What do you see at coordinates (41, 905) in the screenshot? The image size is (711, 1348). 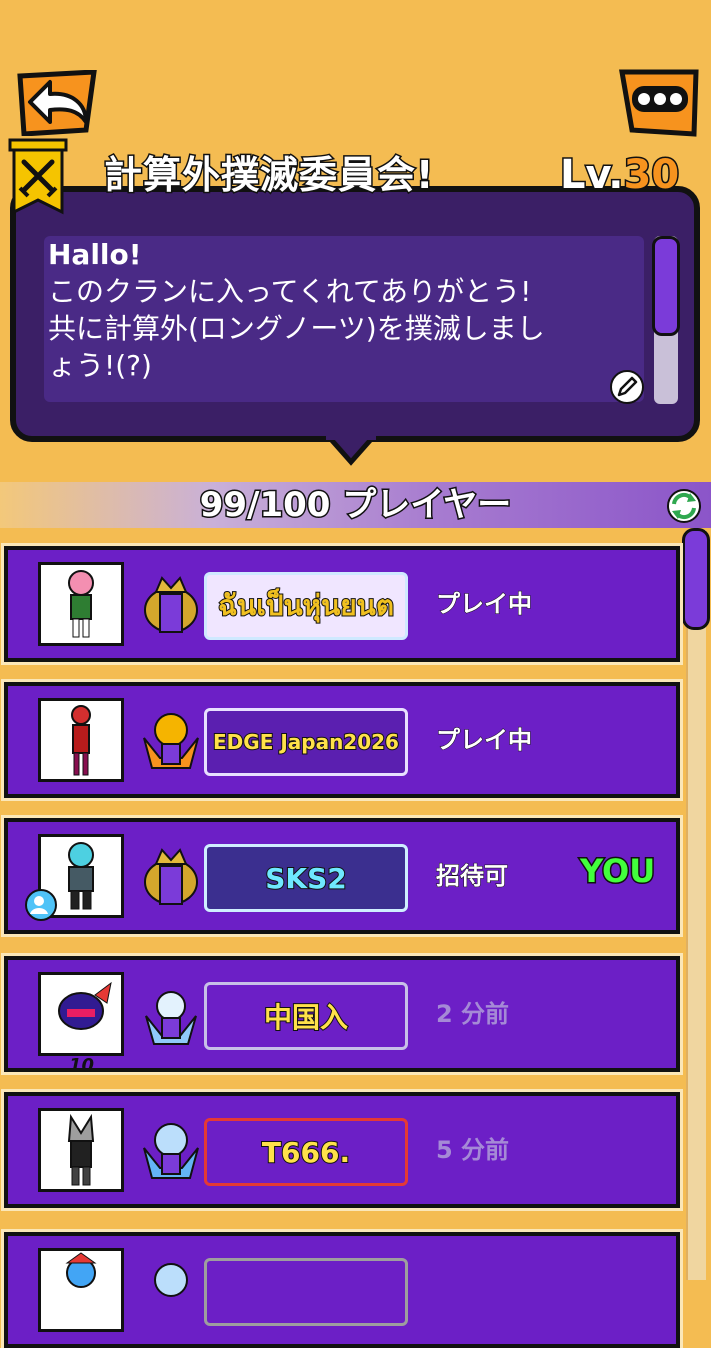 I see `friend-icon` at bounding box center [41, 905].